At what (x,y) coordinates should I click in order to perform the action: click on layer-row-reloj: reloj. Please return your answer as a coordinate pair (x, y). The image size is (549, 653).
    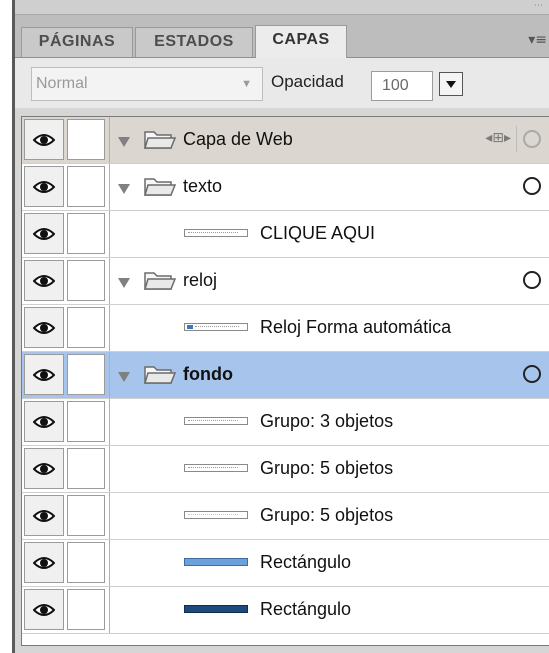
    Looking at the image, I should click on (285, 281).